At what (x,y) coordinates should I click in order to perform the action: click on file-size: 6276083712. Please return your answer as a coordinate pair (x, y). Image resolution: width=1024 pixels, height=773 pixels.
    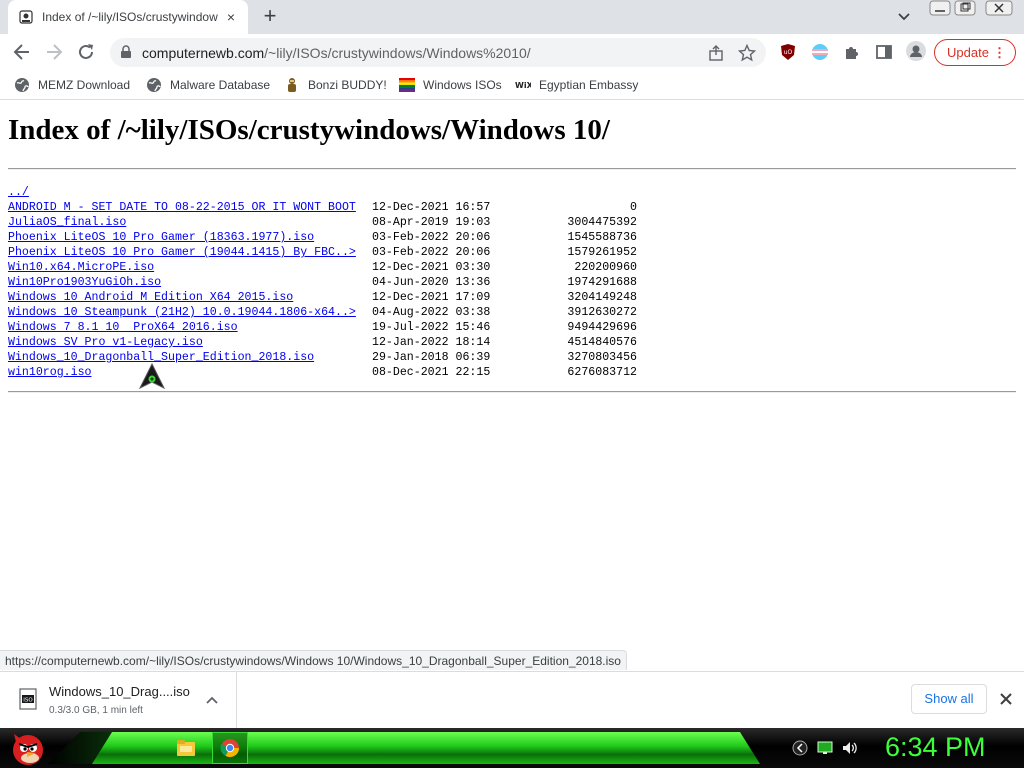
    Looking at the image, I should click on (602, 372).